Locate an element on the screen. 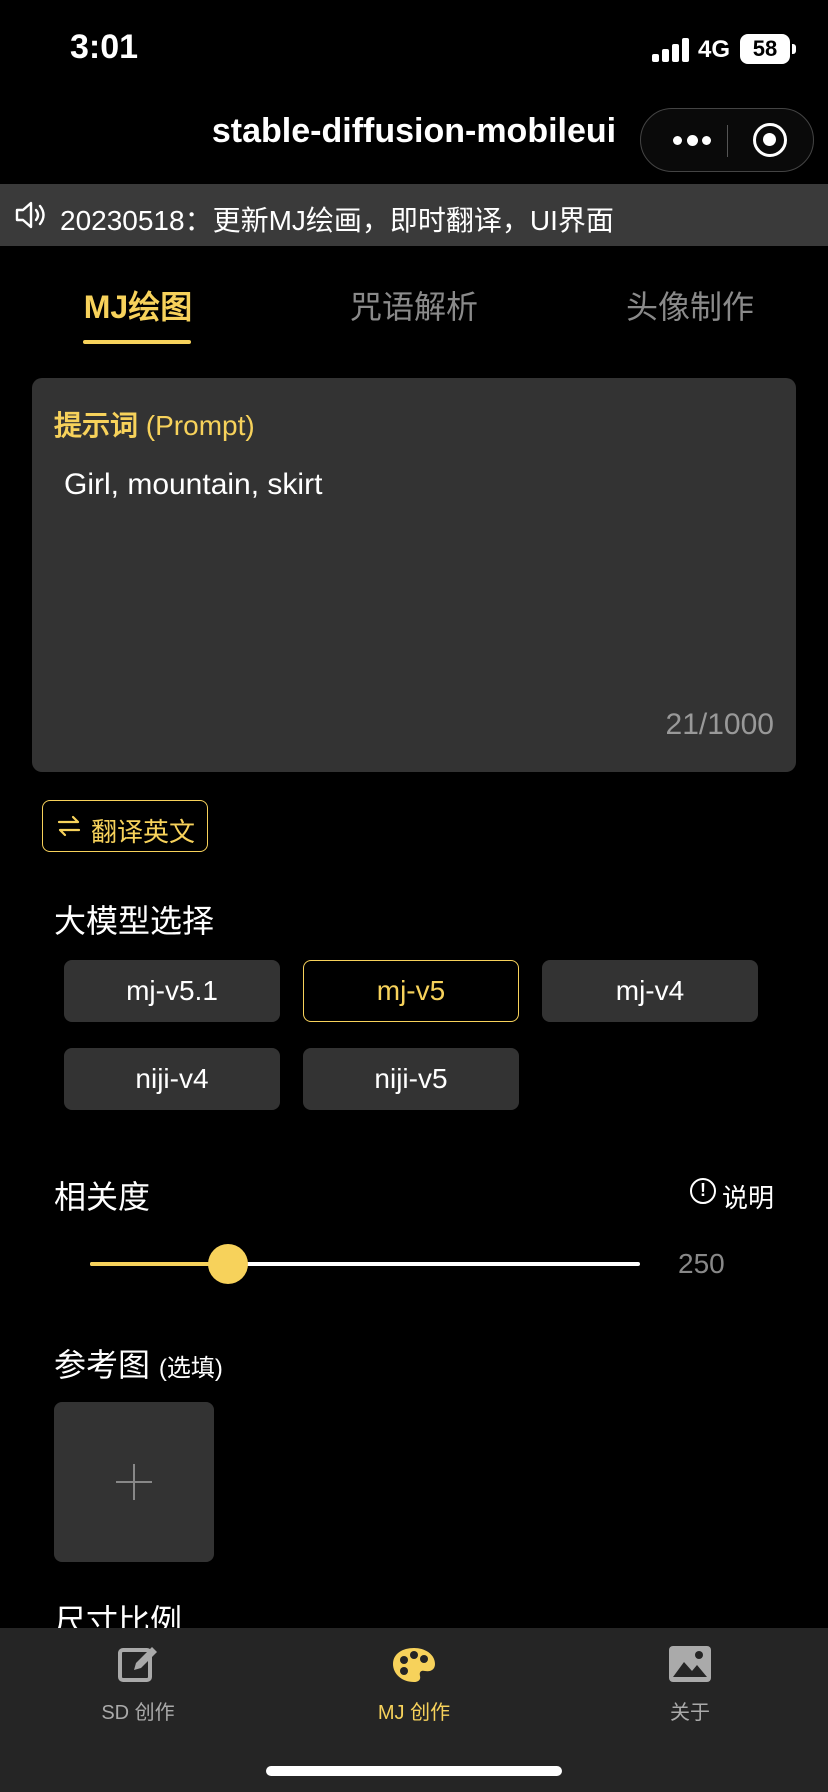 This screenshot has height=1792, width=828. help-label: 说明 is located at coordinates (748, 1198).